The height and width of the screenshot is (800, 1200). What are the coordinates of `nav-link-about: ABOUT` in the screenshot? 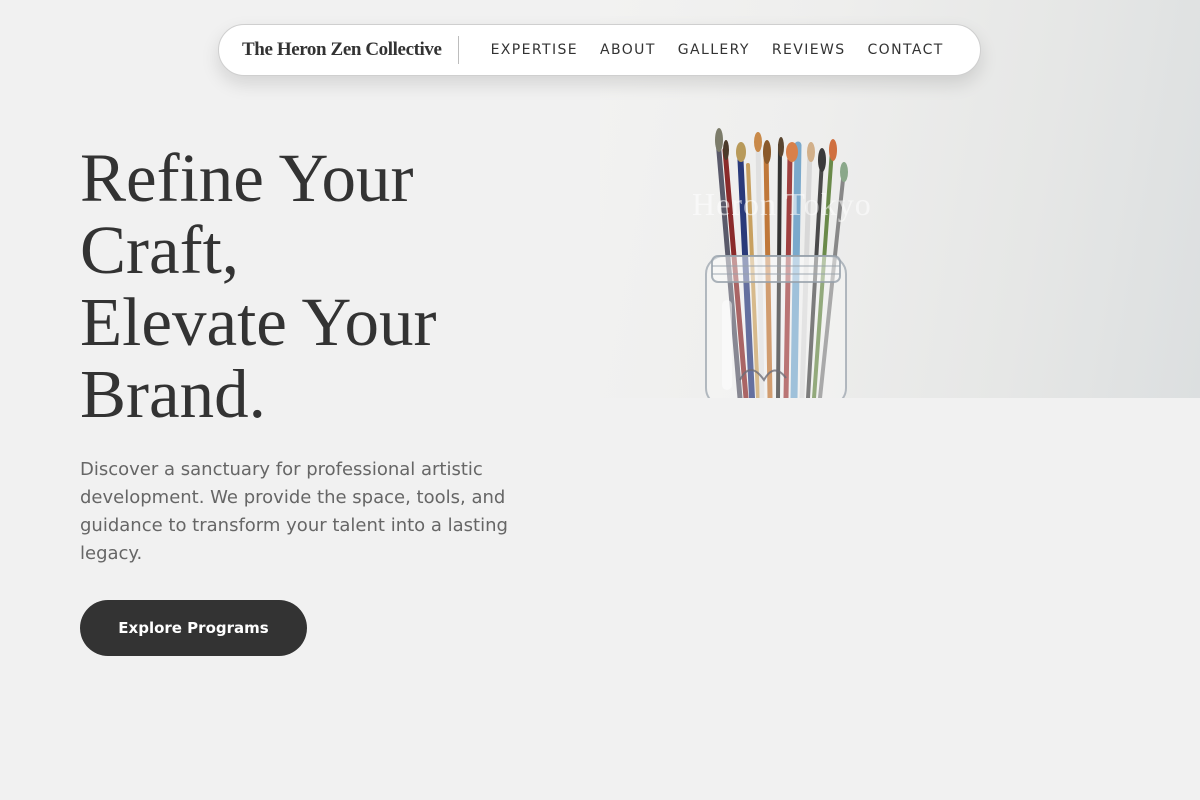 It's located at (628, 50).